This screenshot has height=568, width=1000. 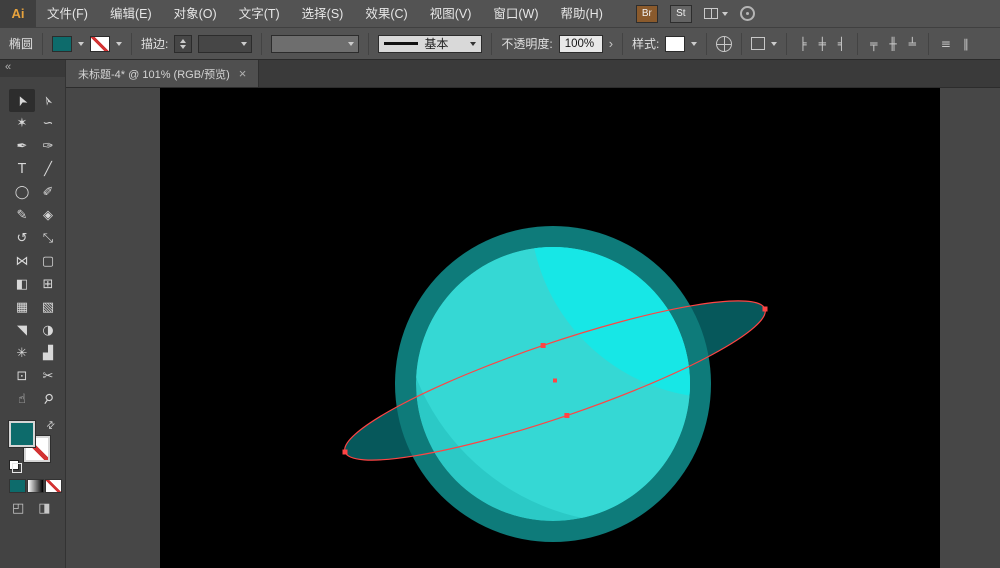 I want to click on fill-dropdown-icon, so click(x=81, y=43).